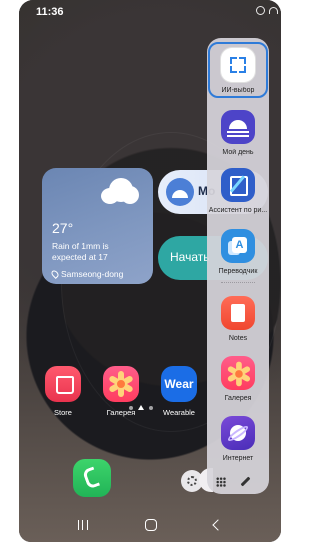 This screenshot has height=542, width=320. I want to click on edge-app-internet: Интернет, so click(238, 439).